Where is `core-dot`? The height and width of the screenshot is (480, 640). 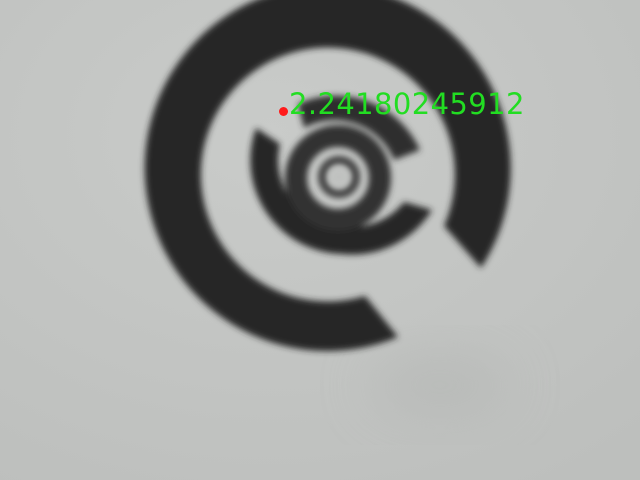
core-dot is located at coordinates (339, 177).